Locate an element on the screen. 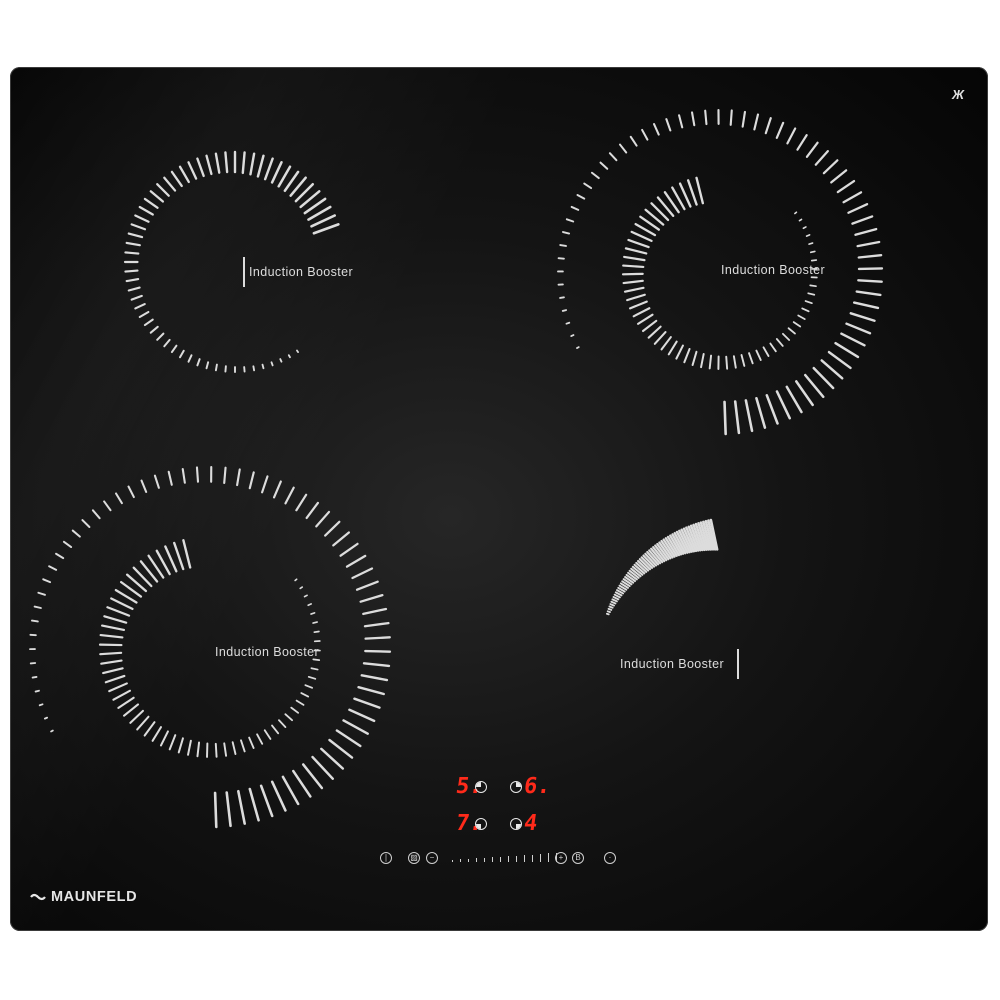  zone-label-bar is located at coordinates (738, 664).